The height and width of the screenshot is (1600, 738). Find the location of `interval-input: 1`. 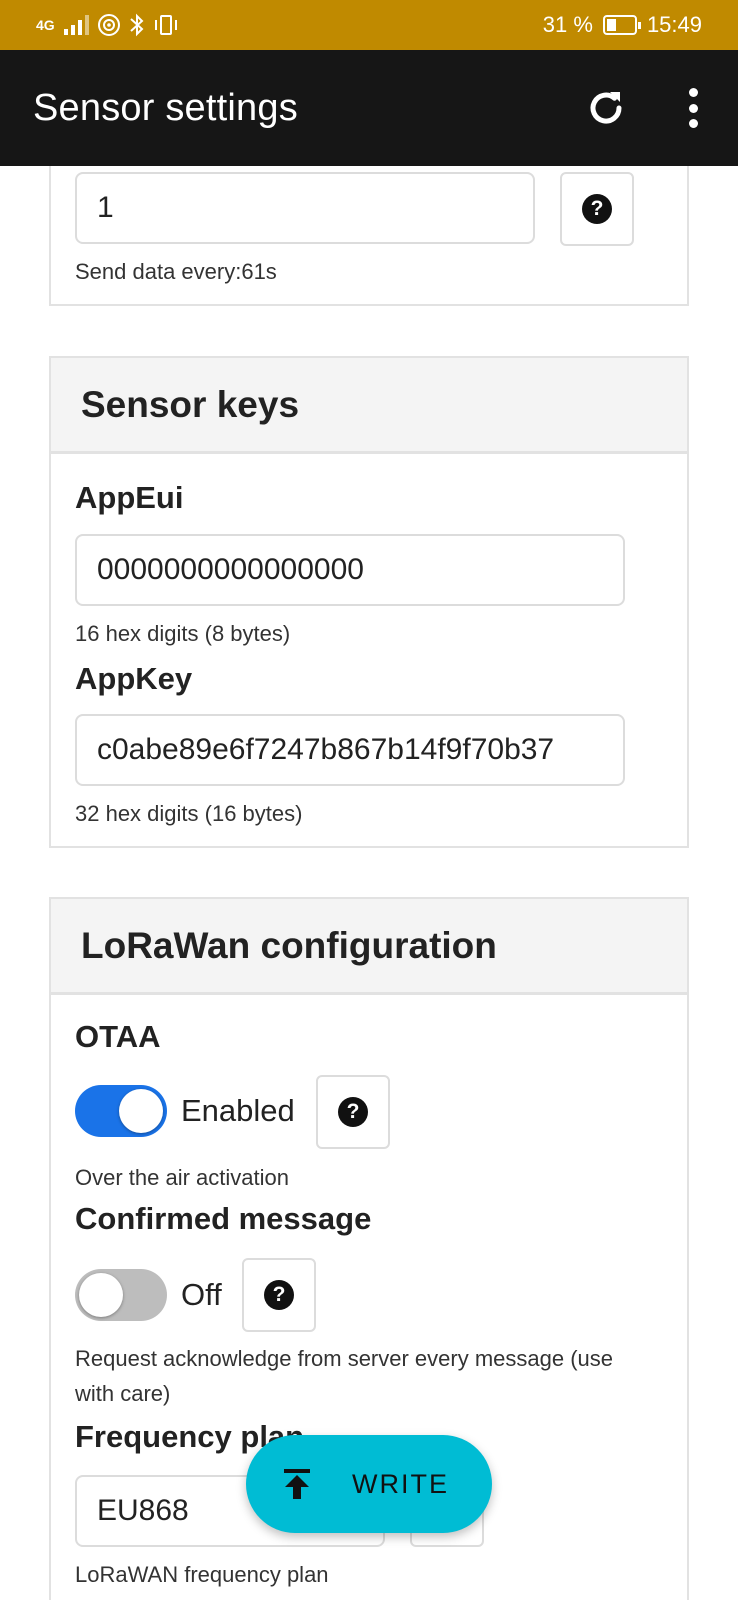

interval-input: 1 is located at coordinates (305, 208).